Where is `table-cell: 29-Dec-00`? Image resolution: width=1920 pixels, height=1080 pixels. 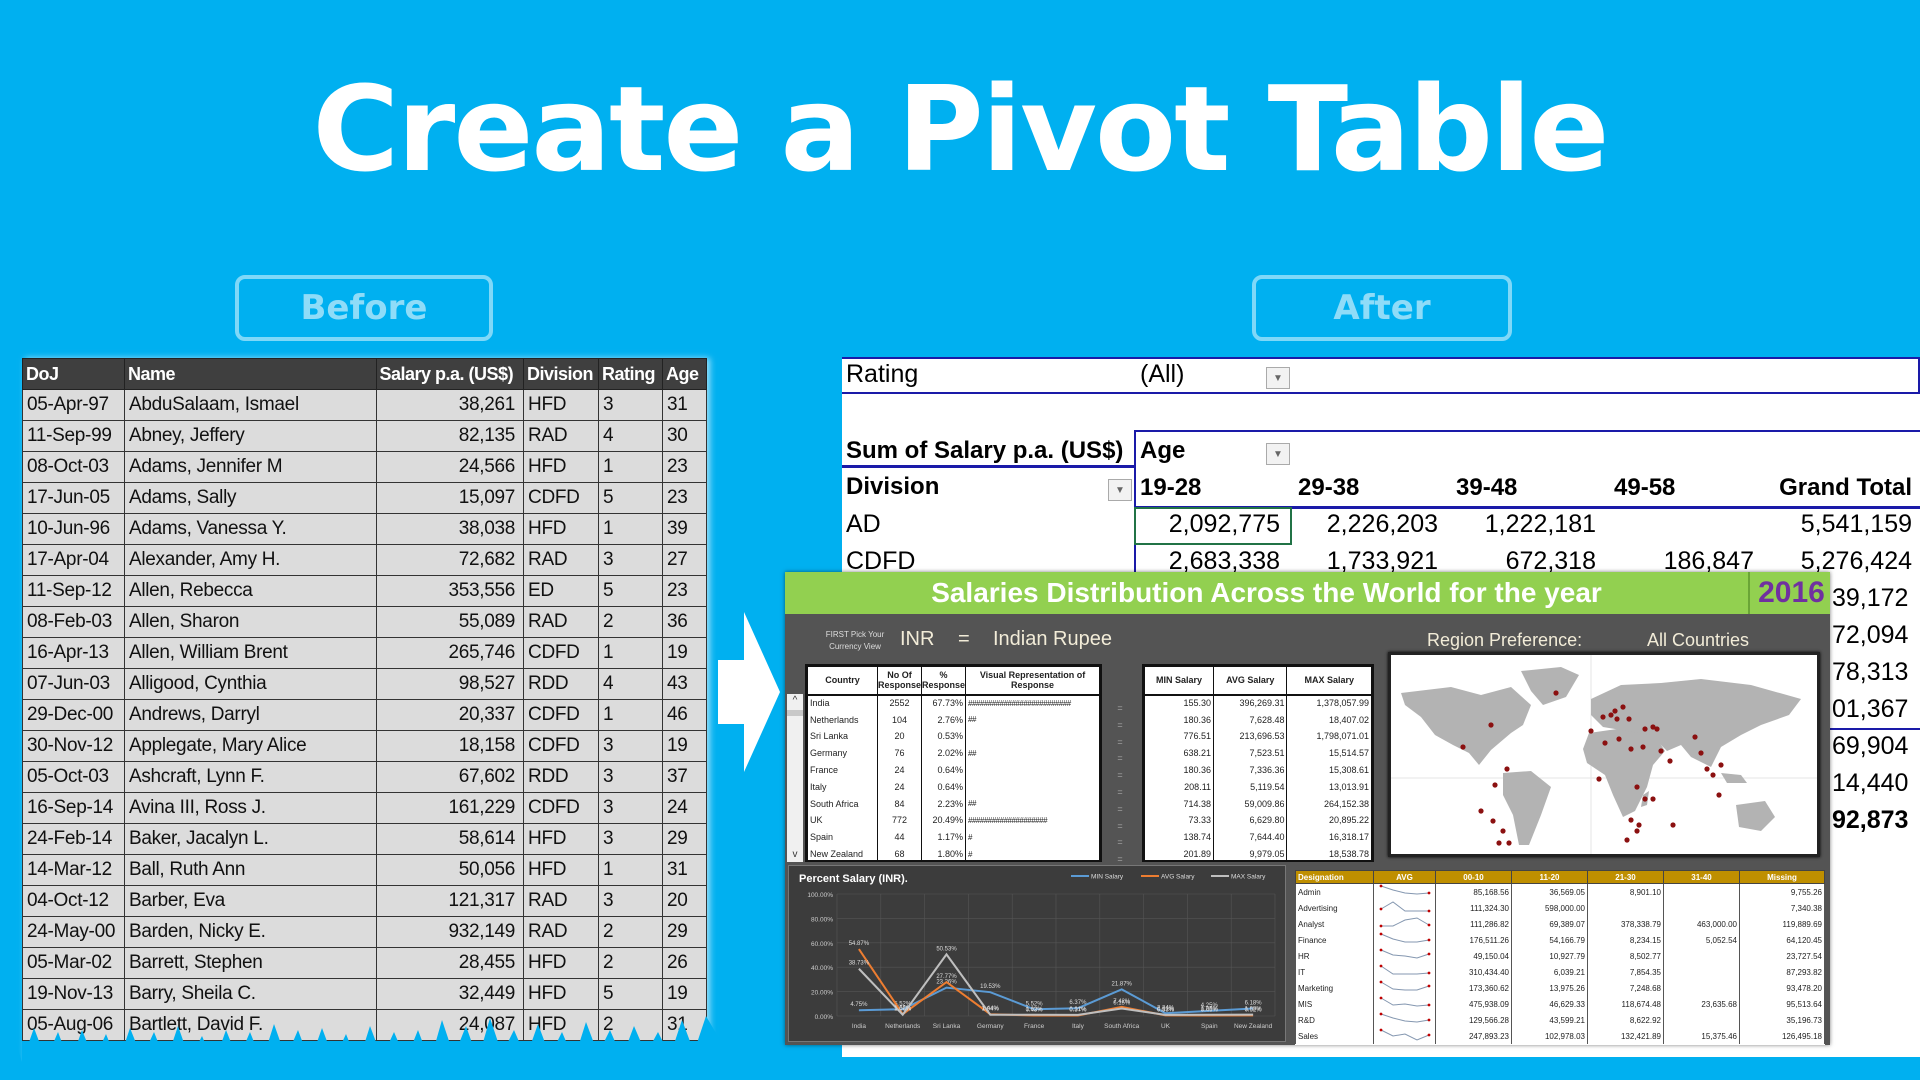
table-cell: 29-Dec-00 is located at coordinates (73, 715).